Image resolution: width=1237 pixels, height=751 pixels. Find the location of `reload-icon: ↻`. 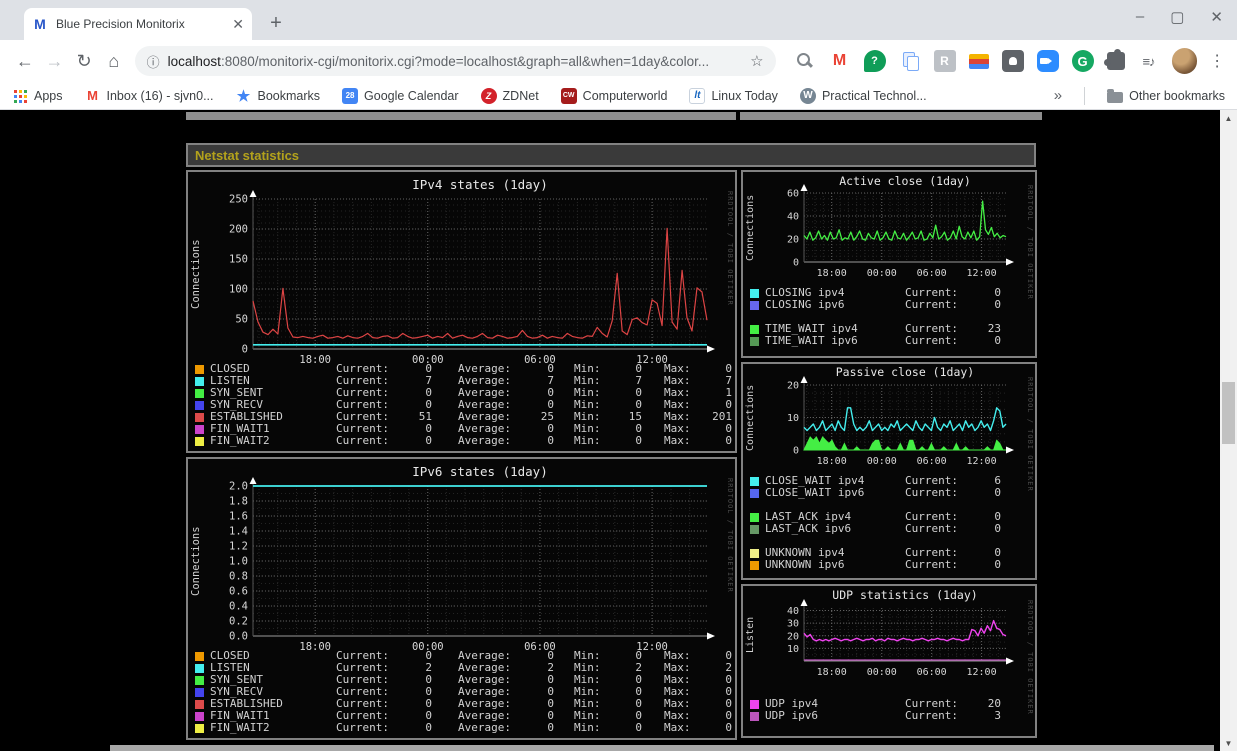

reload-icon: ↻ is located at coordinates (84, 61).